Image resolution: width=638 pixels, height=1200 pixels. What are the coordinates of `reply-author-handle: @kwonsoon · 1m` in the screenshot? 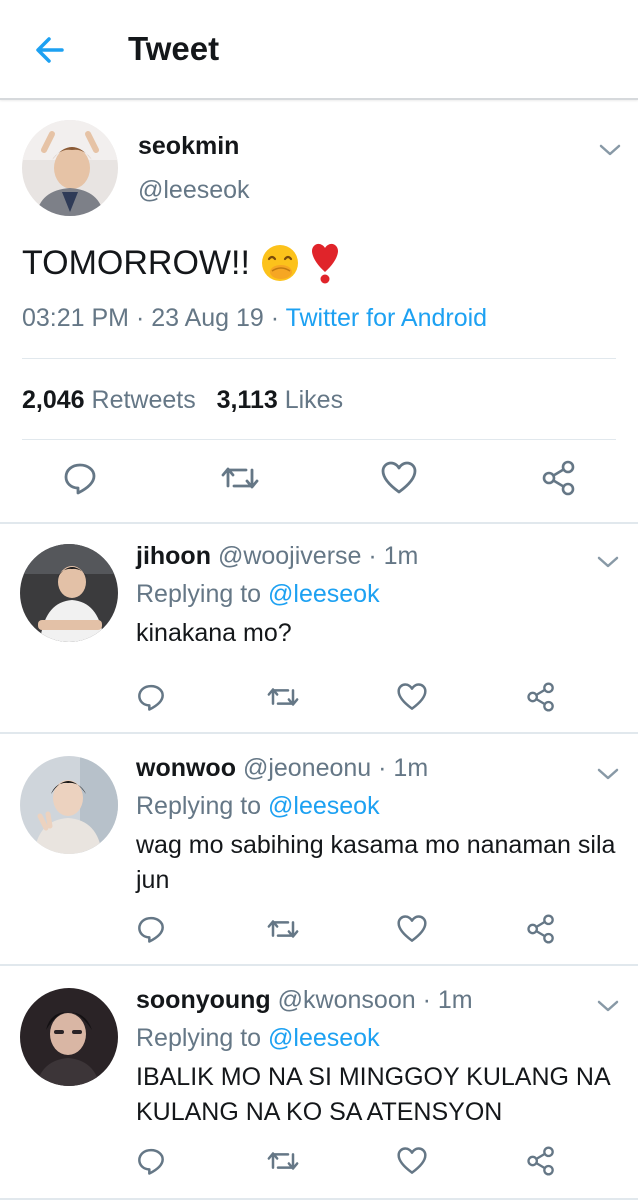 It's located at (375, 1000).